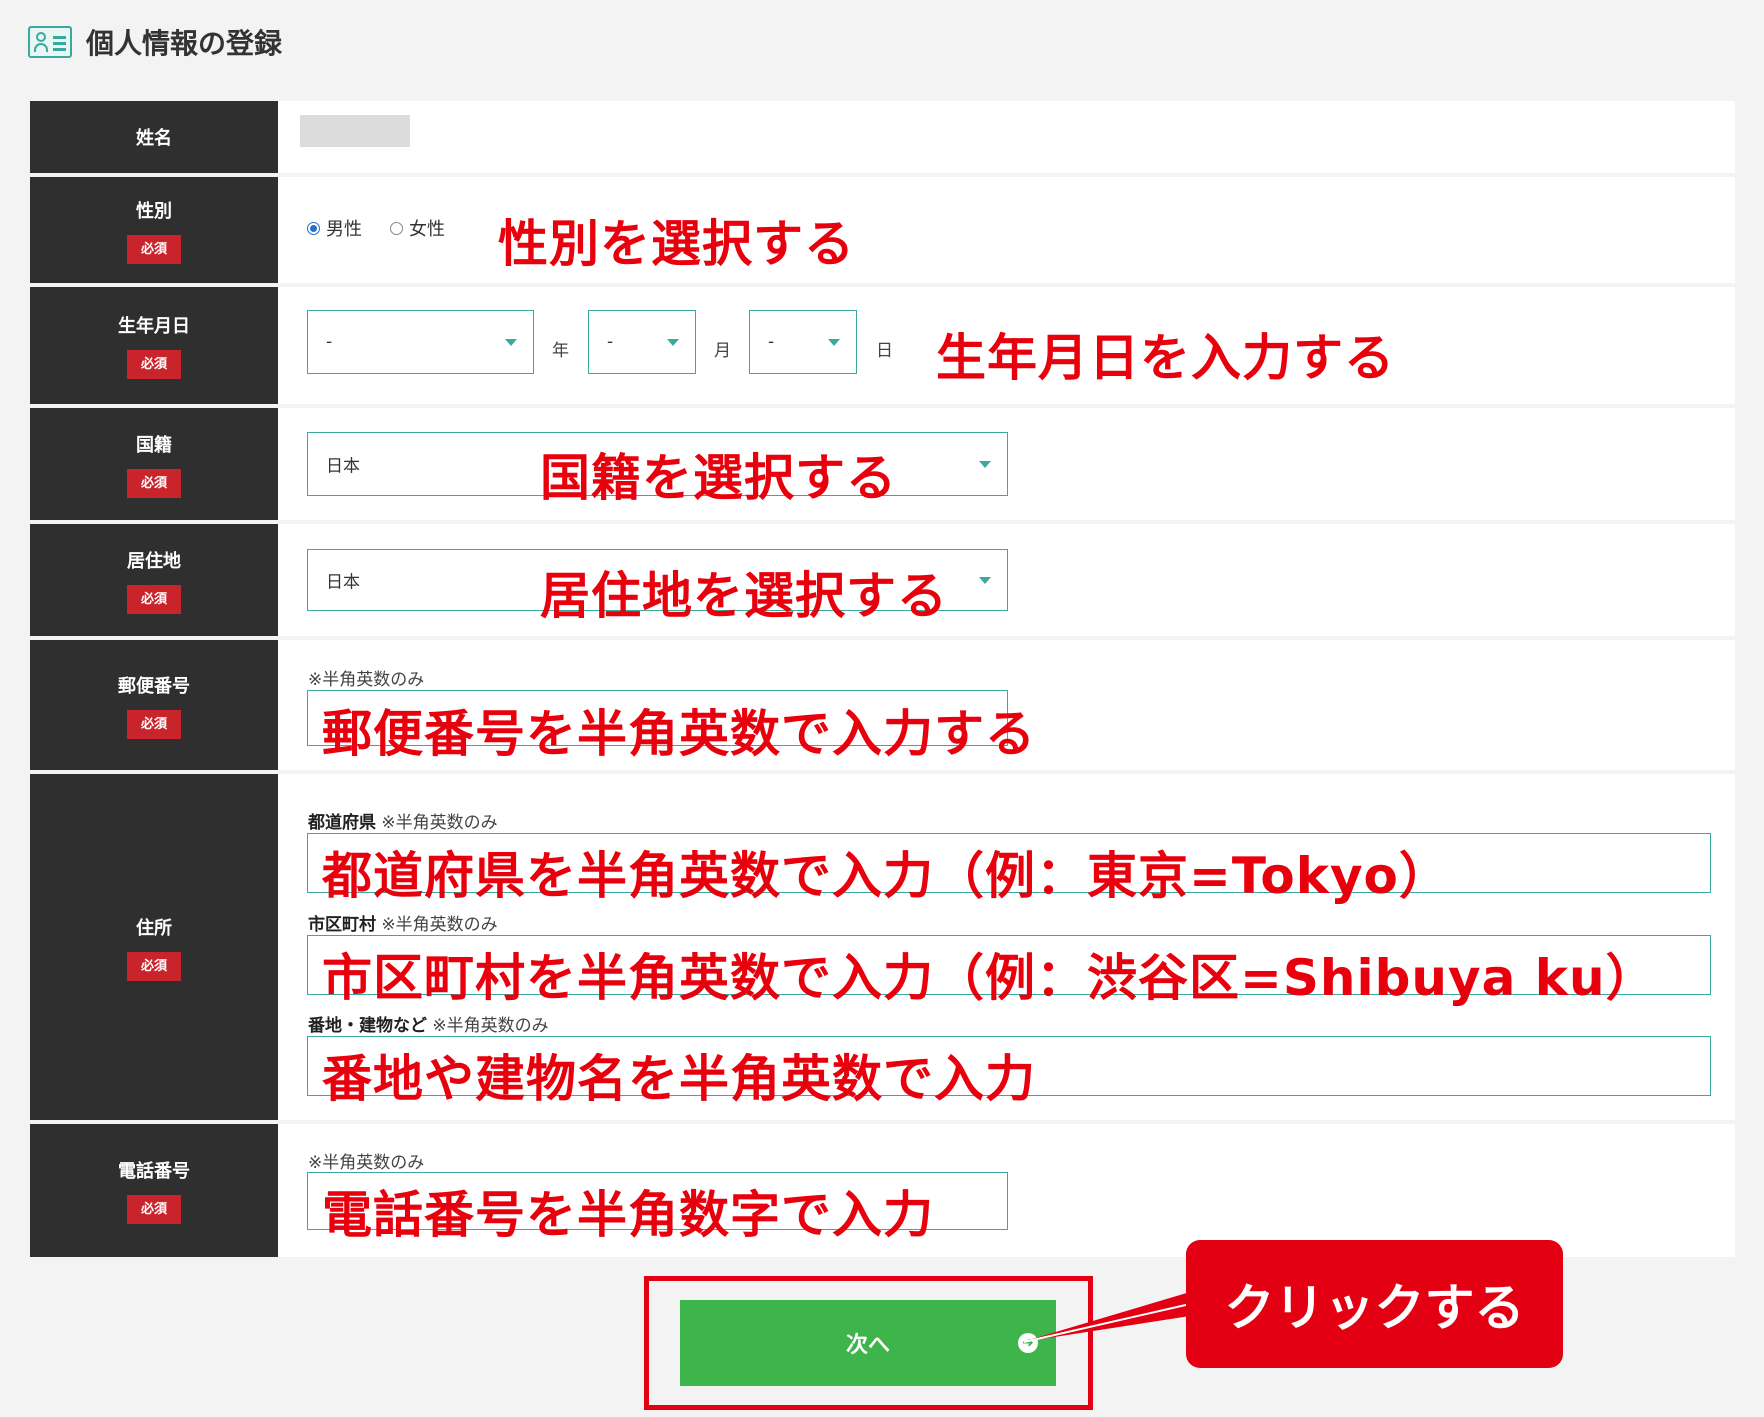 The height and width of the screenshot is (1417, 1764). I want to click on gender-radio-group: 男性 女性, so click(376, 228).